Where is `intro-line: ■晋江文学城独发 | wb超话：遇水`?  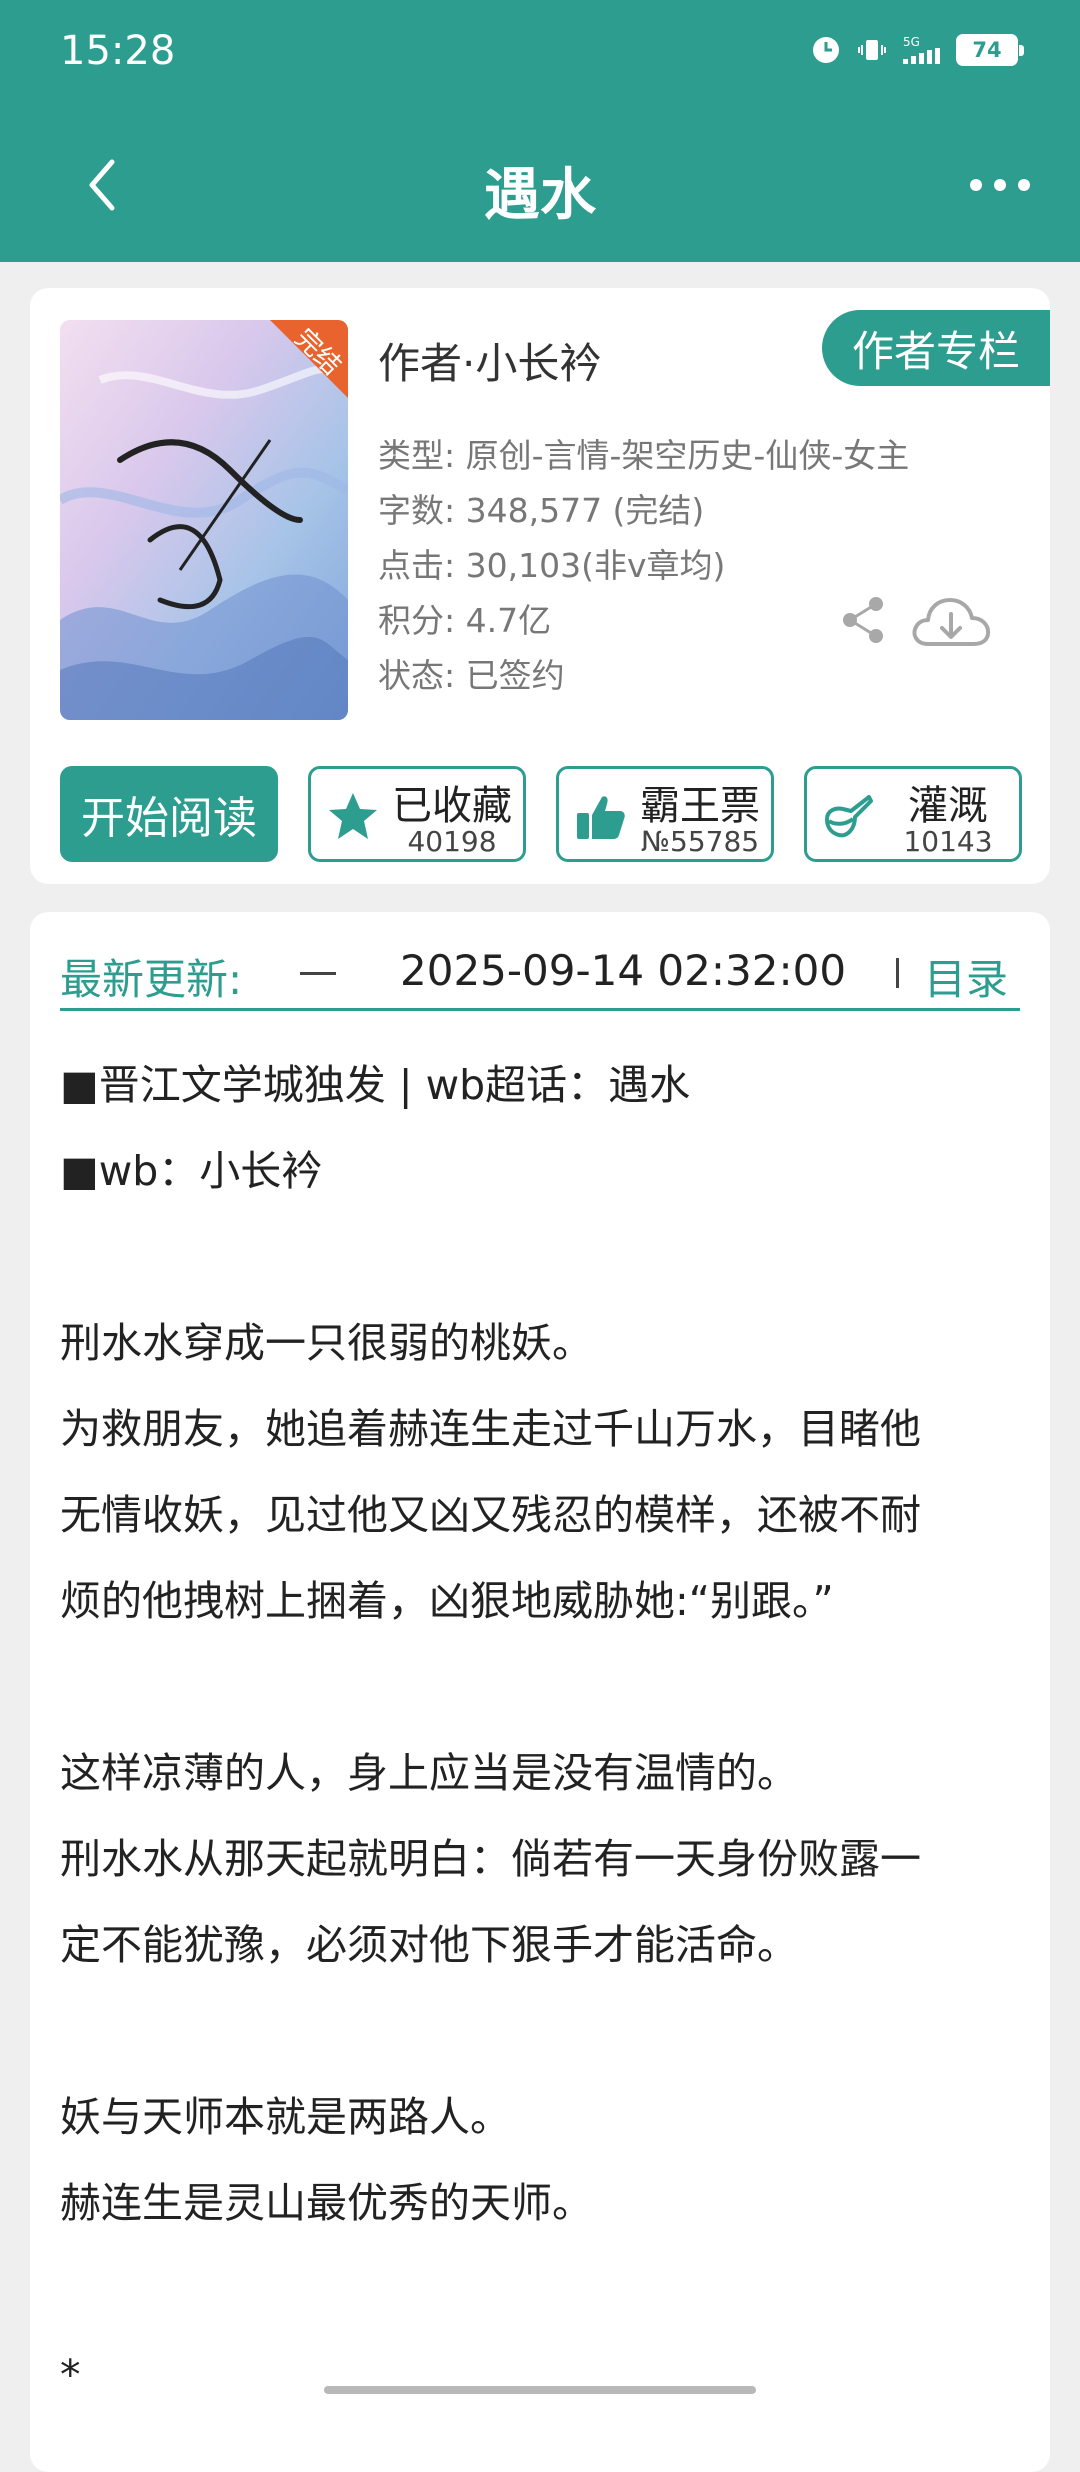
intro-line: ■晋江文学城独发 | wb超话：遇水 is located at coordinates (375, 1085).